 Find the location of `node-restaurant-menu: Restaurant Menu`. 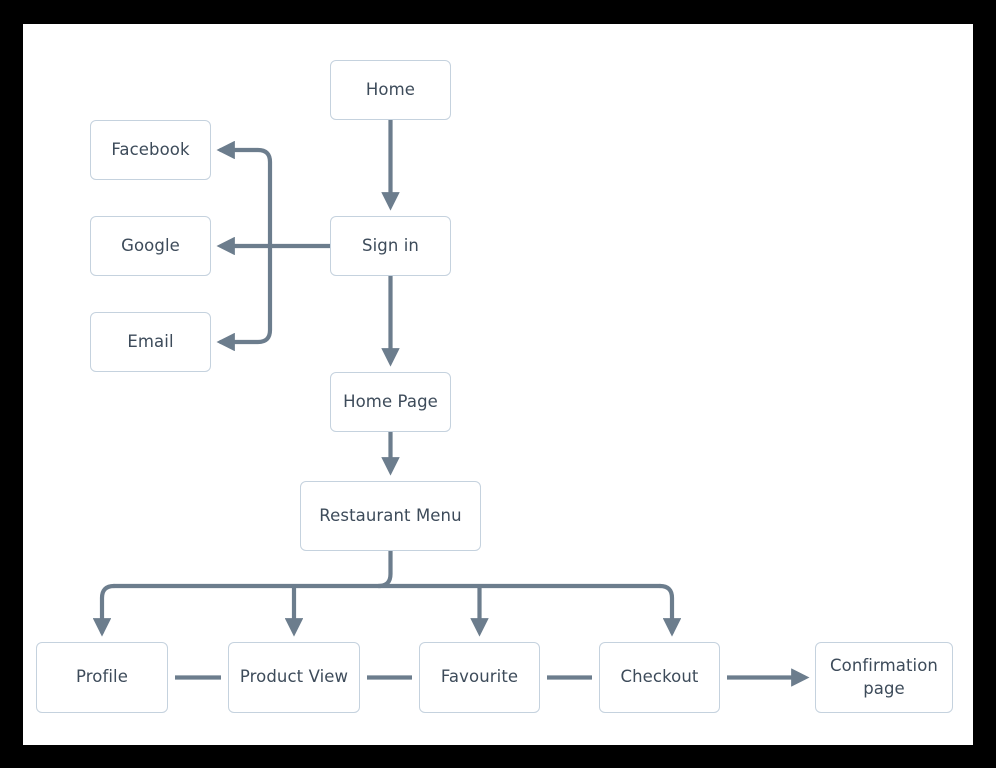

node-restaurant-menu: Restaurant Menu is located at coordinates (390, 516).